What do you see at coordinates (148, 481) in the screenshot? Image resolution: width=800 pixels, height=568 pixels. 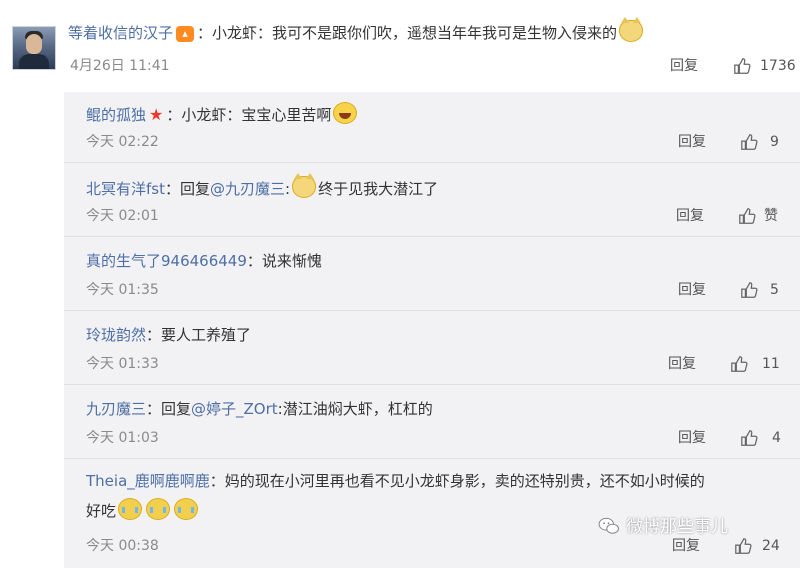 I see `username-link: Theia_鹿啊鹿啊鹿` at bounding box center [148, 481].